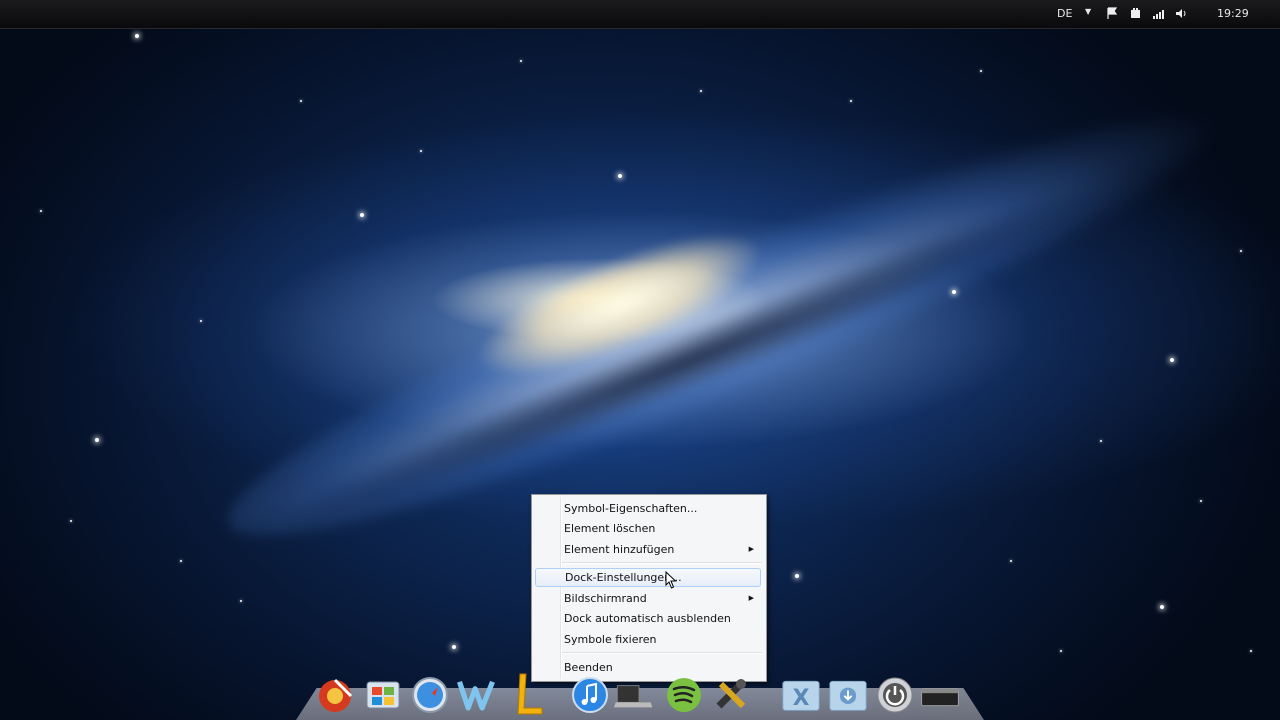 The width and height of the screenshot is (1280, 720). What do you see at coordinates (640, 14) in the screenshot?
I see `top-menu-bar: DE ▼ 19:29` at bounding box center [640, 14].